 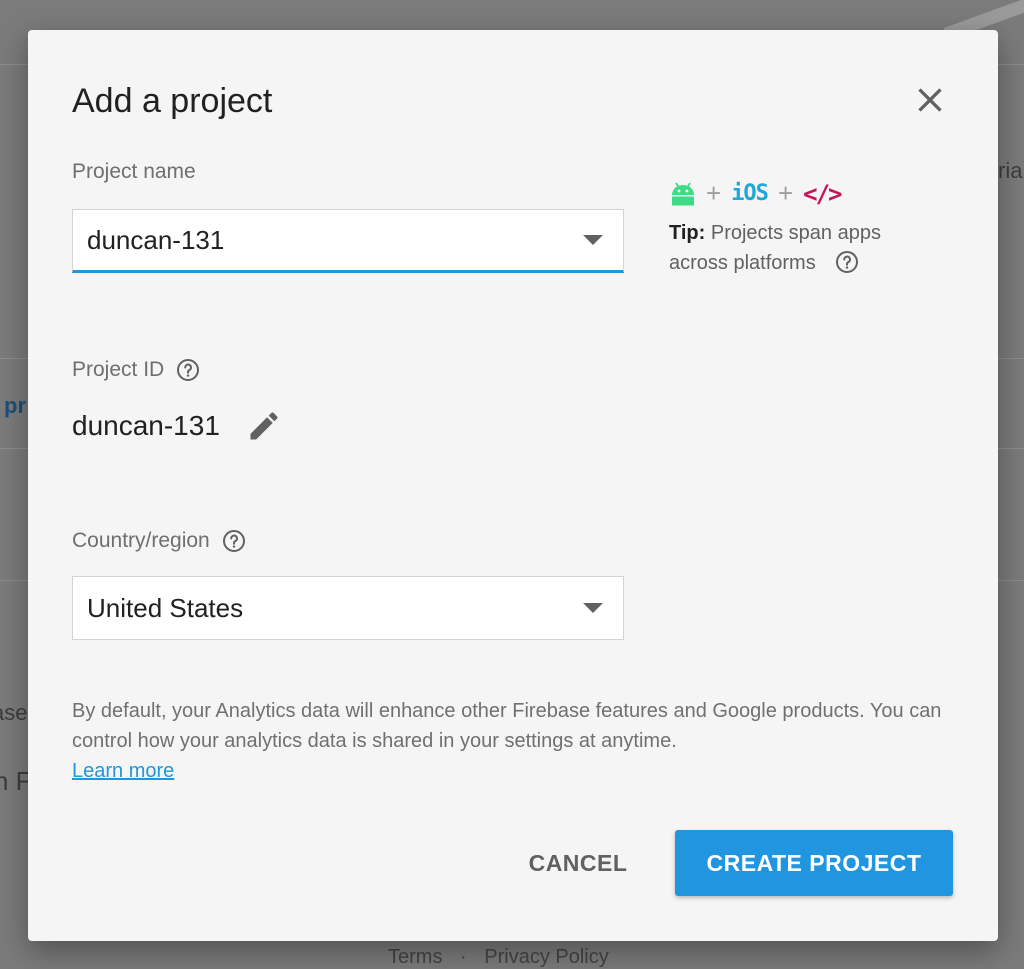 I want to click on dialog-title: Add a project, so click(x=172, y=101).